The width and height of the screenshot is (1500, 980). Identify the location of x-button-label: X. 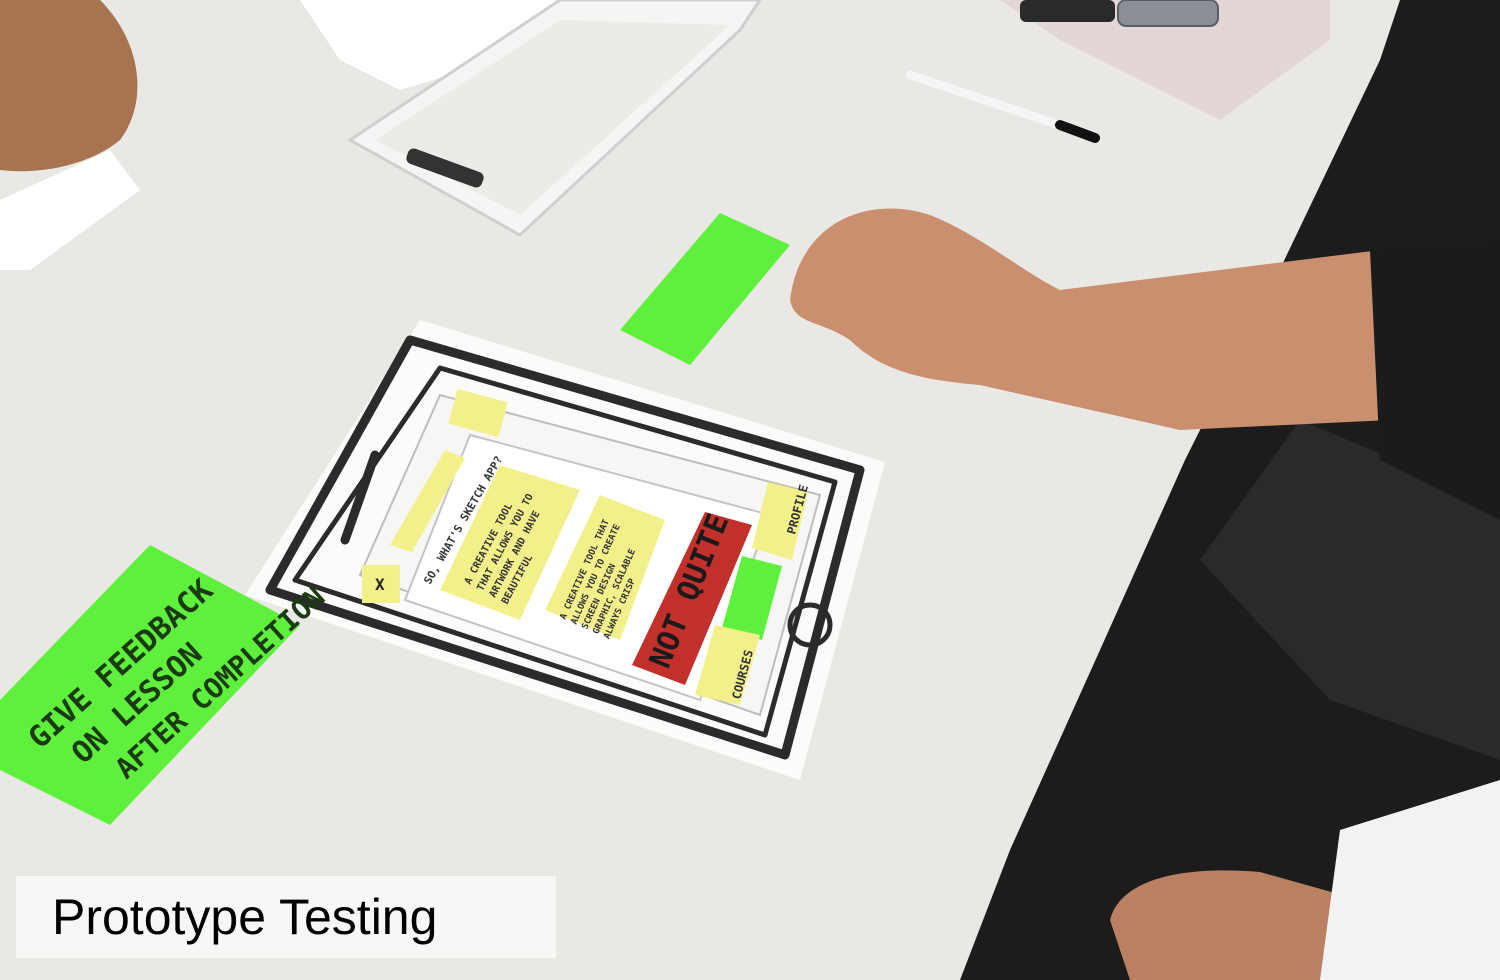
(380, 584).